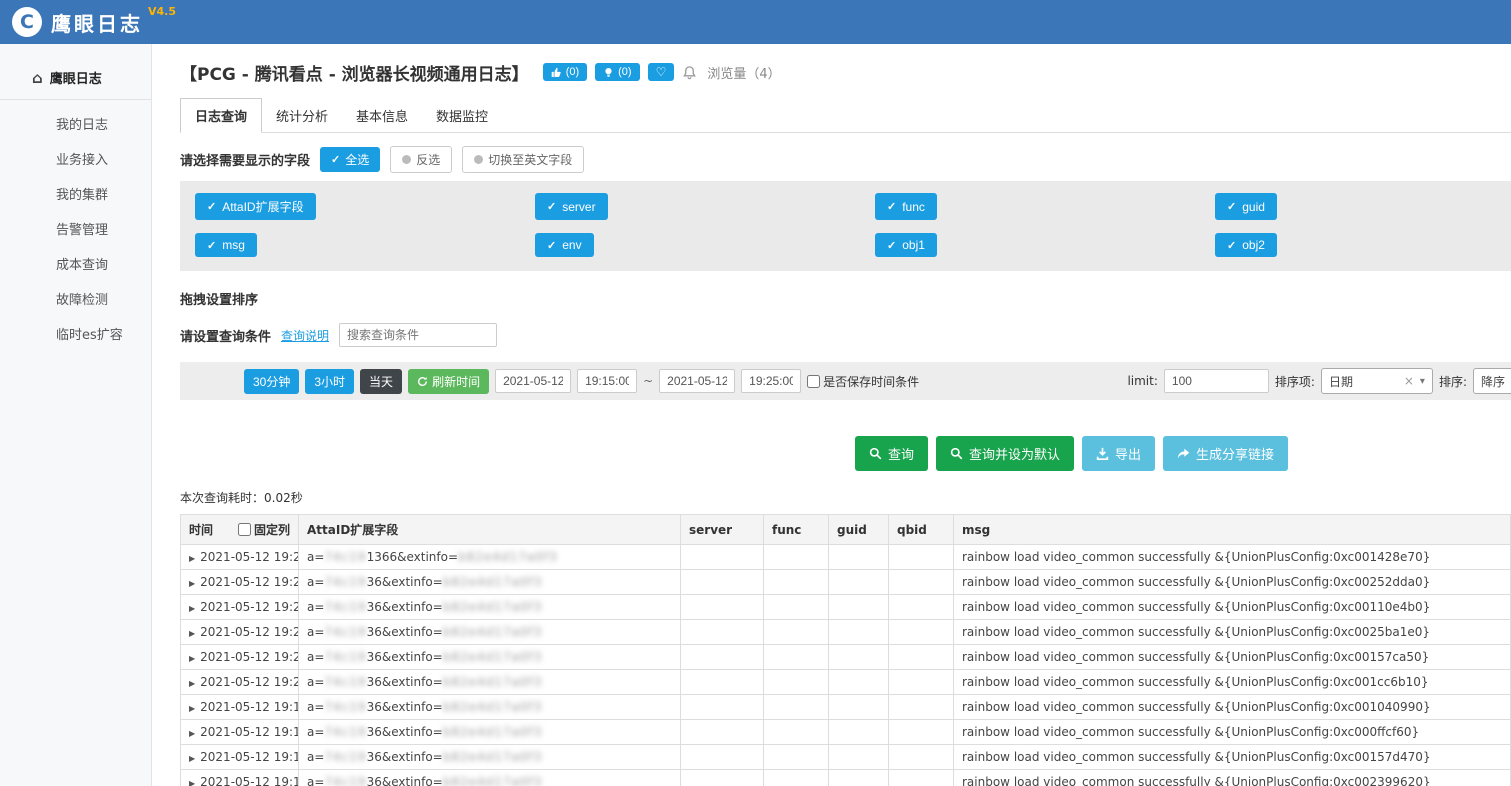  I want to click on sort-order-select: 降序 ▾, so click(1492, 381).